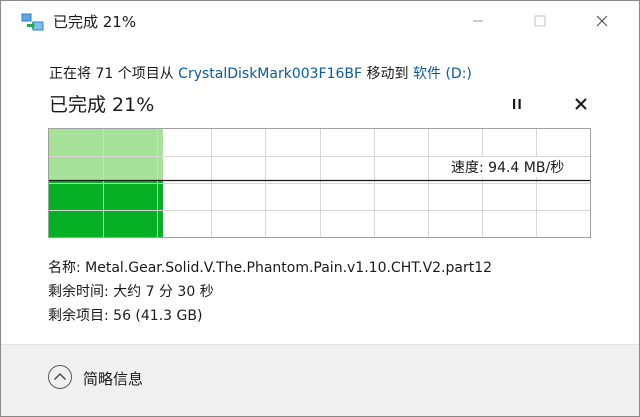 This screenshot has width=640, height=417. Describe the element at coordinates (114, 74) in the screenshot. I see `transfer-prefix: 正在将 71 个项目从` at that location.